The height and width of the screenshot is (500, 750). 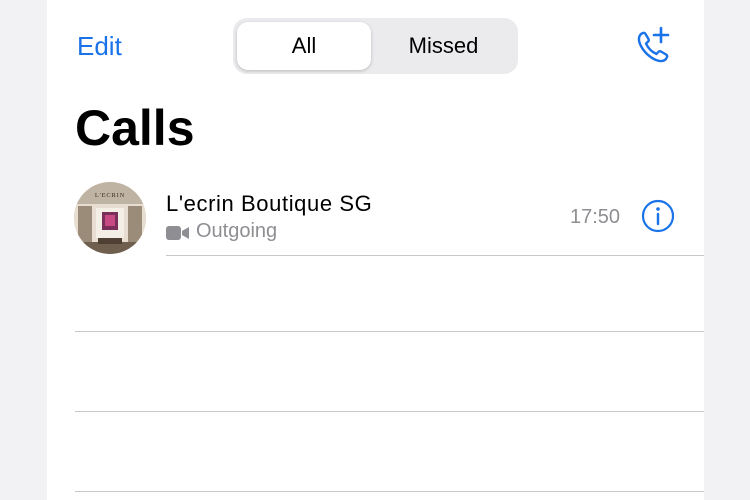 I want to click on edit-button: Edit, so click(x=99, y=46).